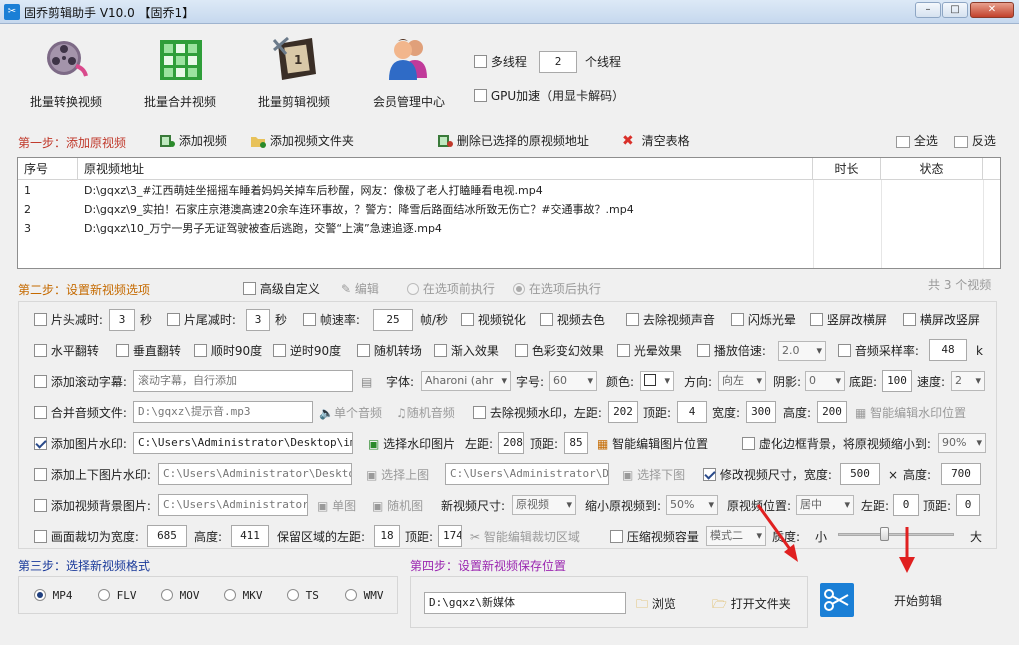  I want to click on maximize-button: □, so click(955, 10).